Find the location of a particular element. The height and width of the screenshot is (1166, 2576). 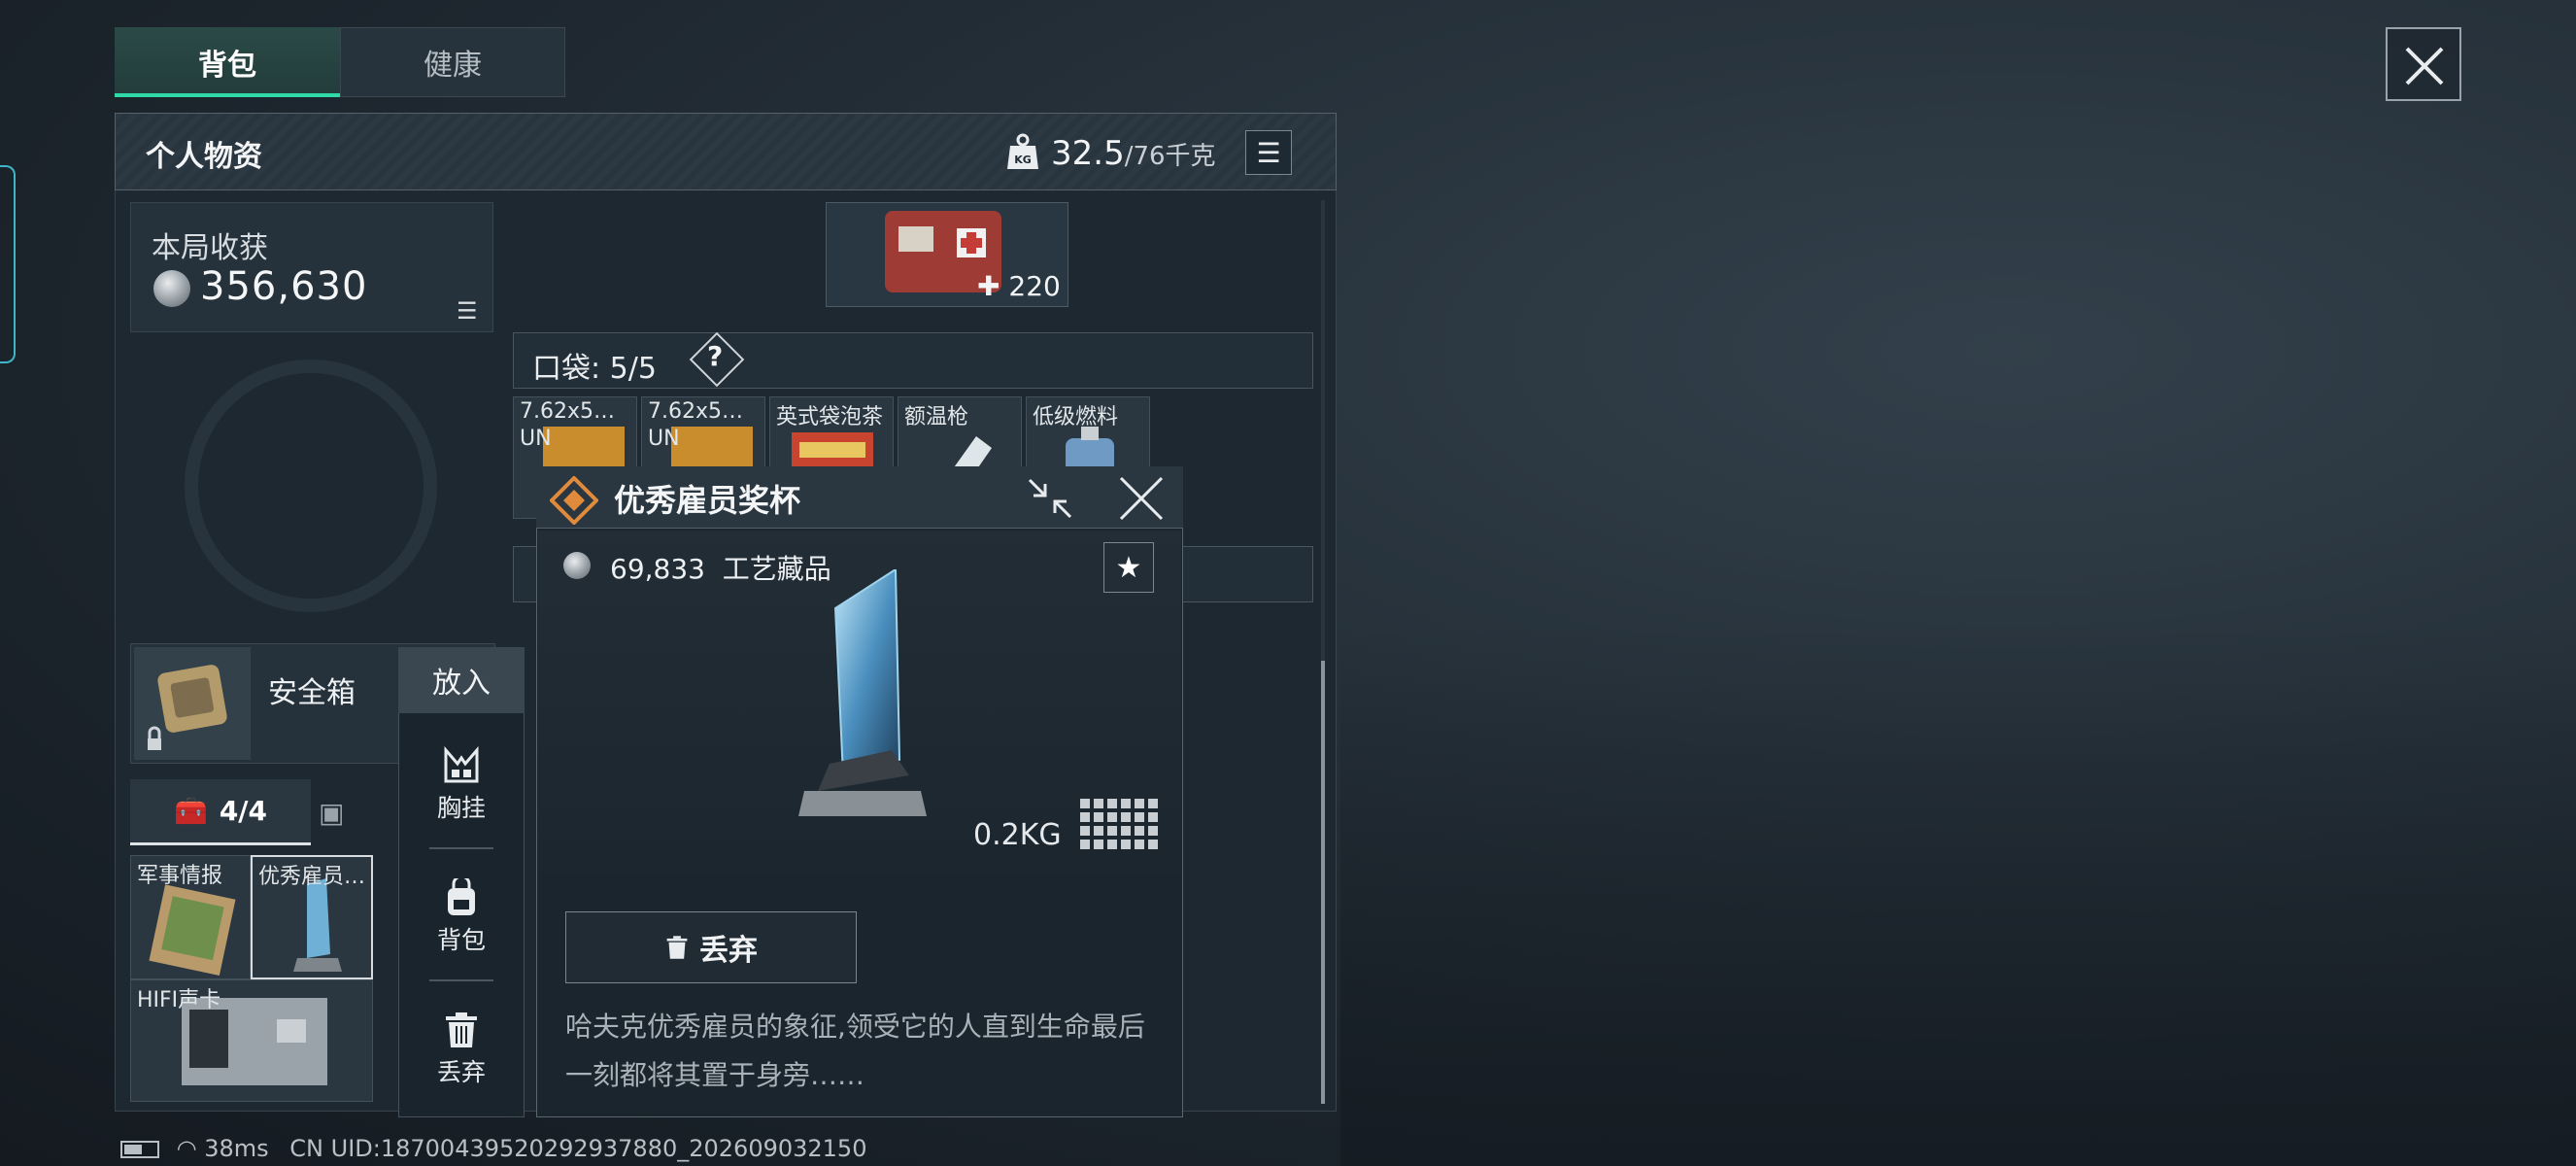

item-title: 优秀雇员奖杯 is located at coordinates (707, 501).